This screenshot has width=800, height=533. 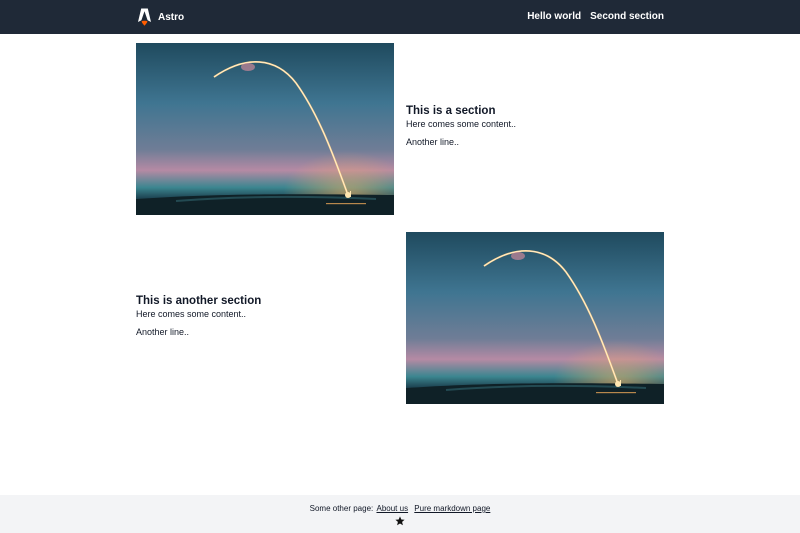 I want to click on footer-link-pure-markdown: Pure markdown page, so click(x=452, y=508).